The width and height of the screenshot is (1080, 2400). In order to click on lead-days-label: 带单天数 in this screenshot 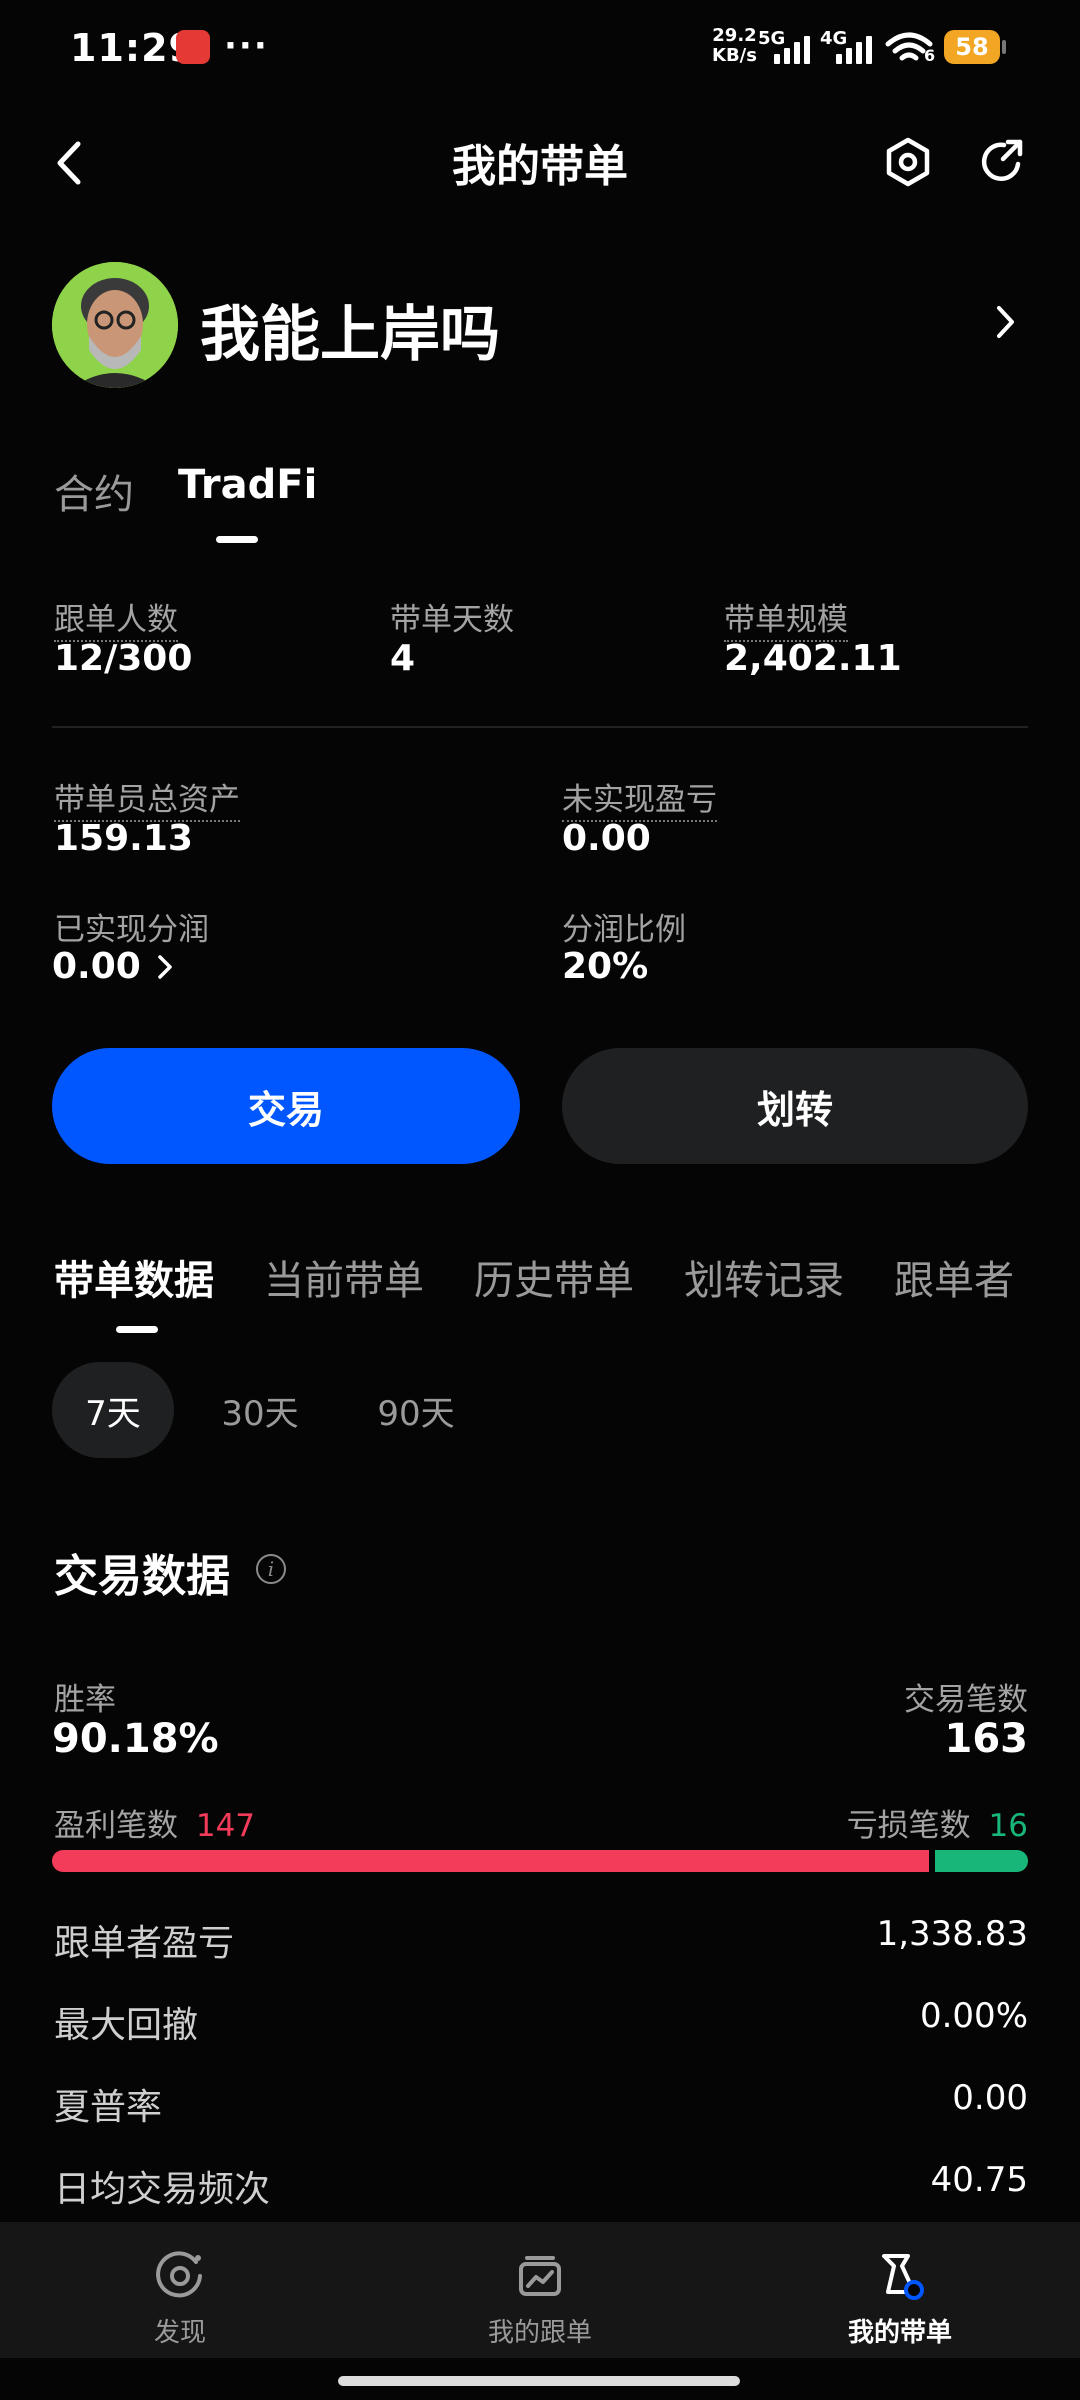, I will do `click(452, 620)`.